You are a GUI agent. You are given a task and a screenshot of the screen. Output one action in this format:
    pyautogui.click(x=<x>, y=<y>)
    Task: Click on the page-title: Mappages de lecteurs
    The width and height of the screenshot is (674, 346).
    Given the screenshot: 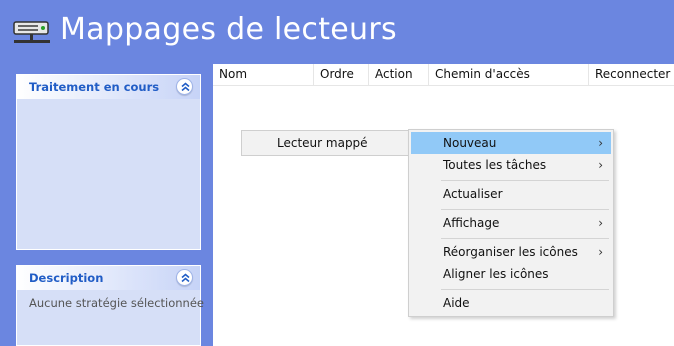 What is the action you would take?
    pyautogui.click(x=228, y=29)
    